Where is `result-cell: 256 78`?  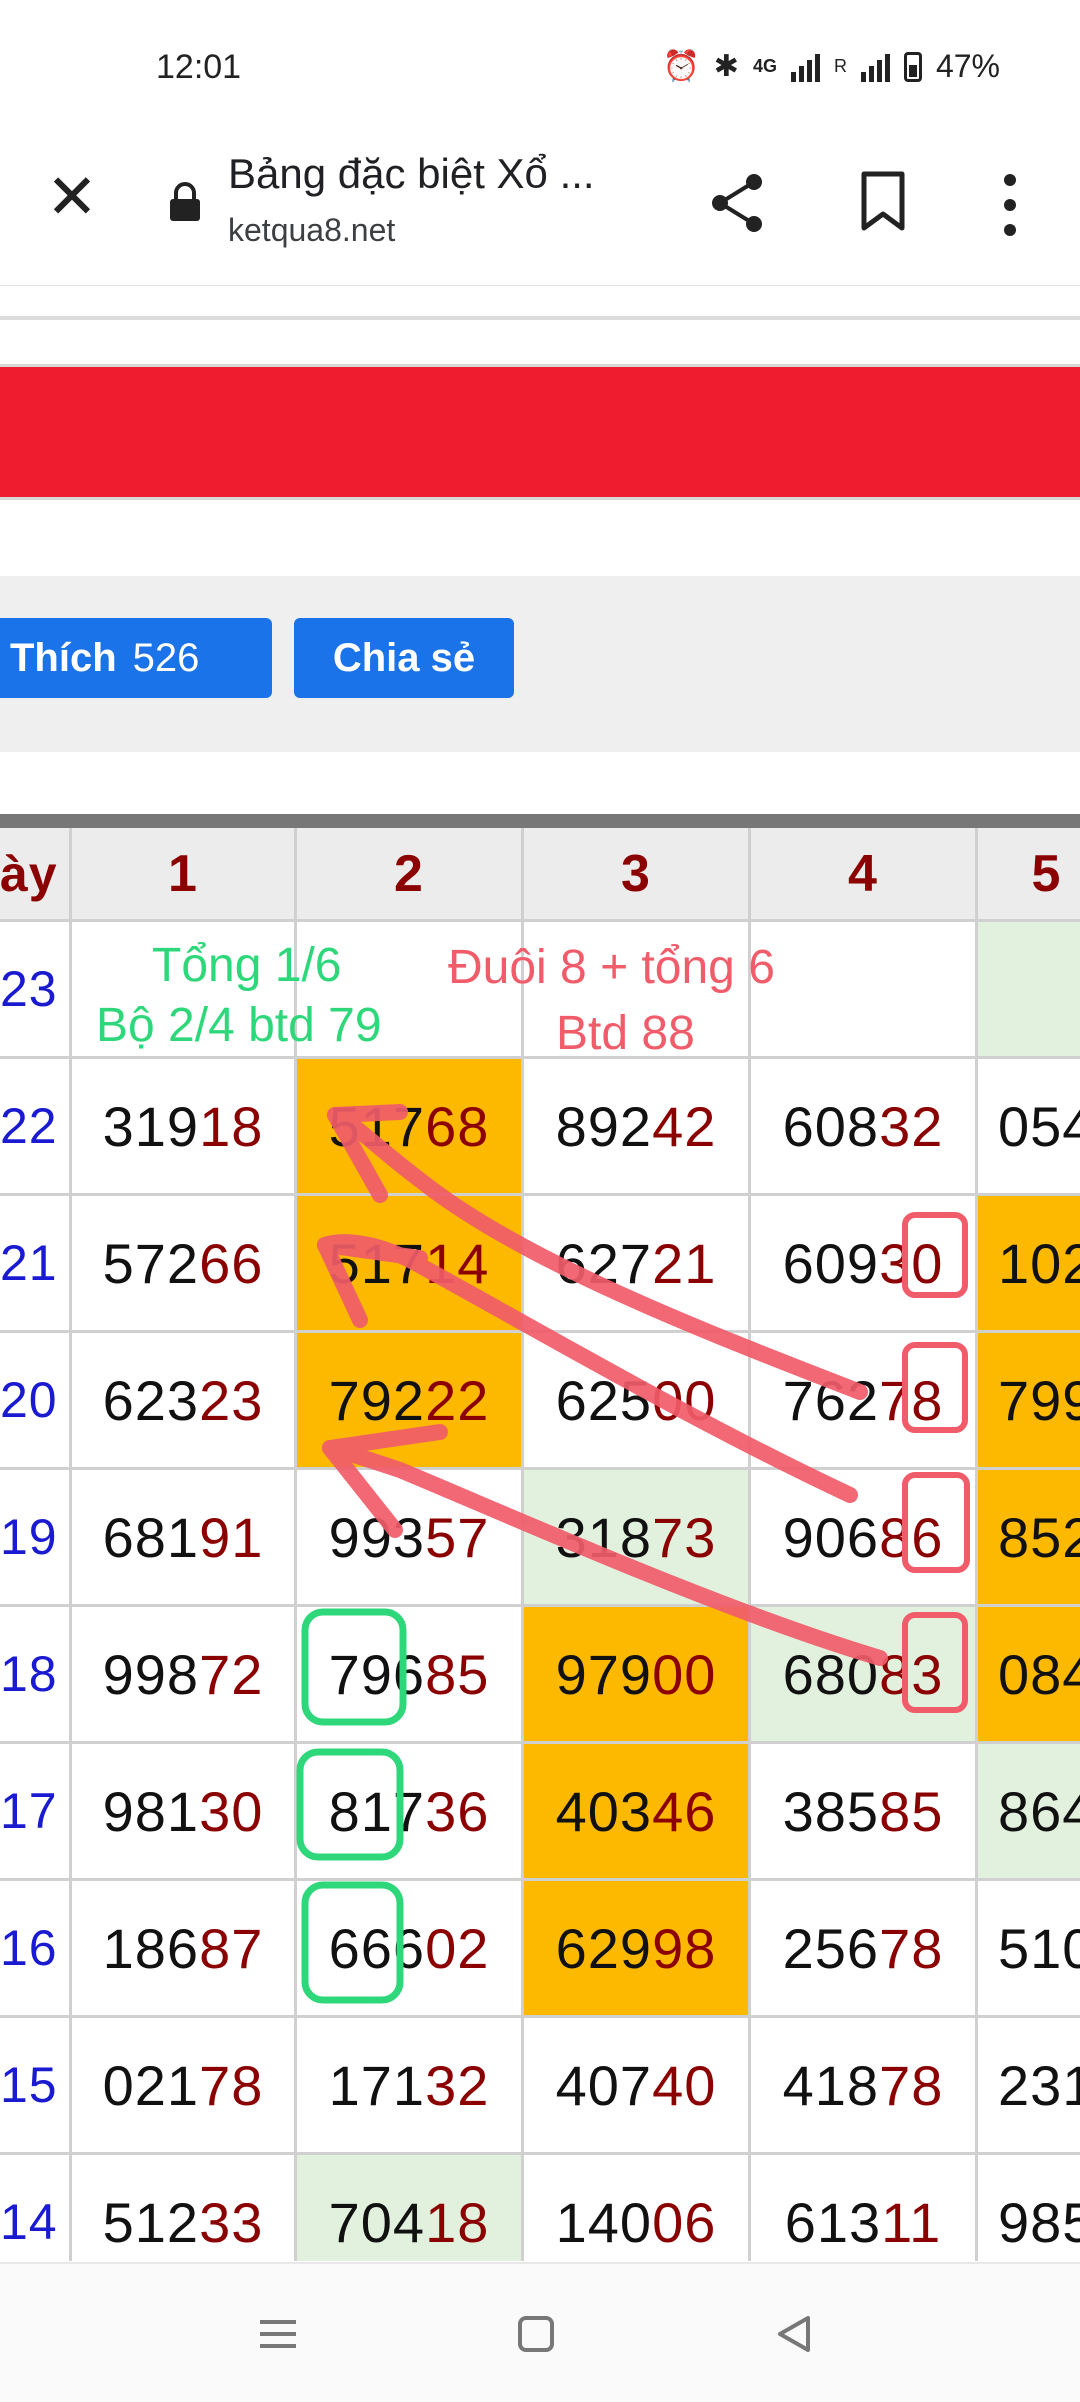 result-cell: 256 78 is located at coordinates (864, 1949).